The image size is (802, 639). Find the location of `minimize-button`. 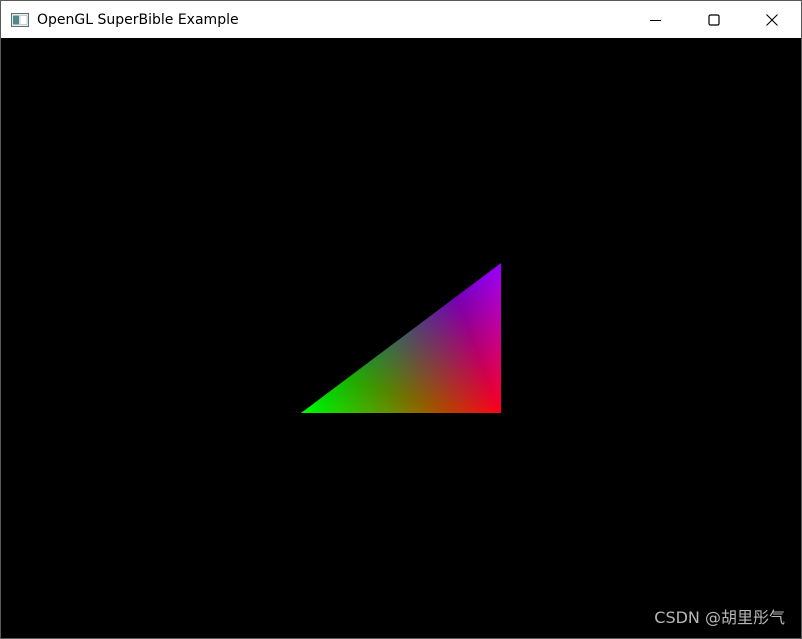

minimize-button is located at coordinates (656, 19).